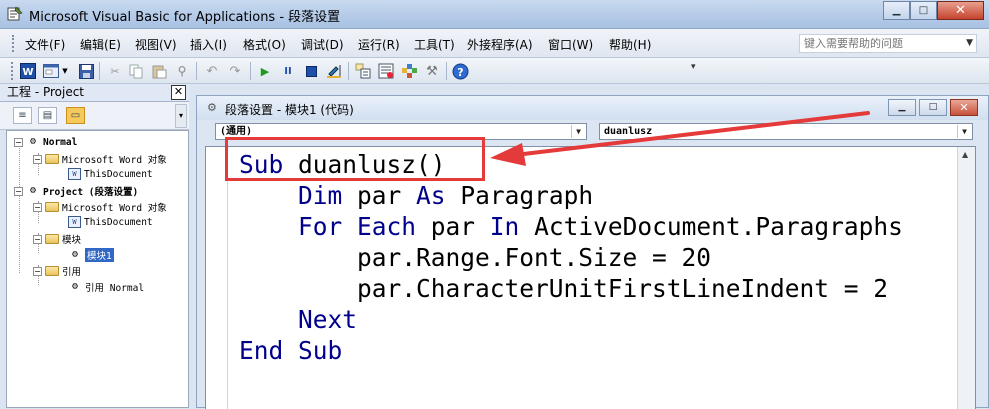  I want to click on menu-tools: 工具(T), so click(434, 44).